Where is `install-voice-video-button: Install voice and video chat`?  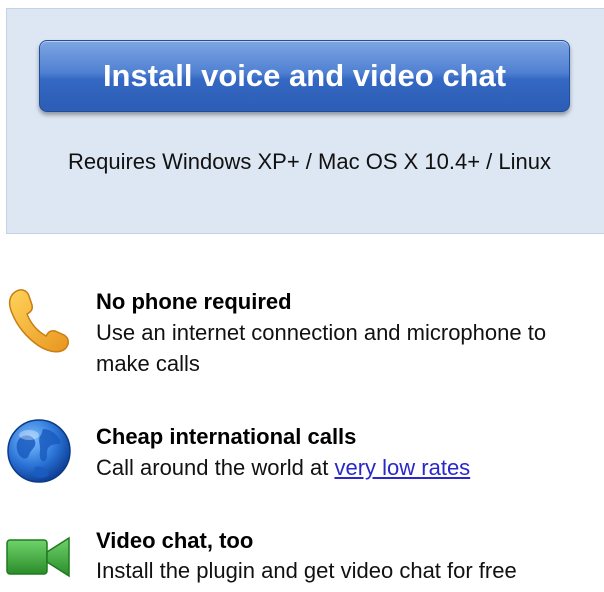 install-voice-video-button: Install voice and video chat is located at coordinates (304, 76).